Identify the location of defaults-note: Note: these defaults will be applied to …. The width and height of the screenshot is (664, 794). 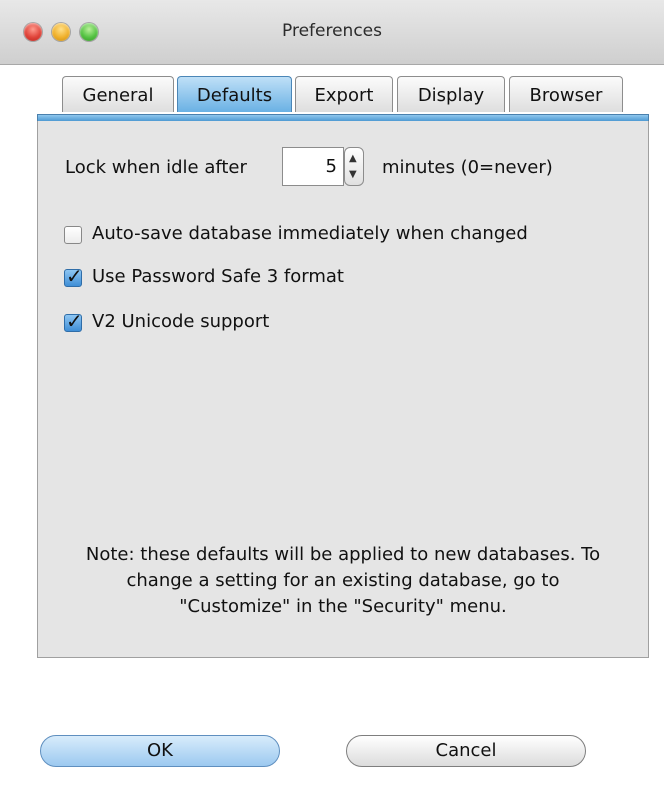
(343, 580).